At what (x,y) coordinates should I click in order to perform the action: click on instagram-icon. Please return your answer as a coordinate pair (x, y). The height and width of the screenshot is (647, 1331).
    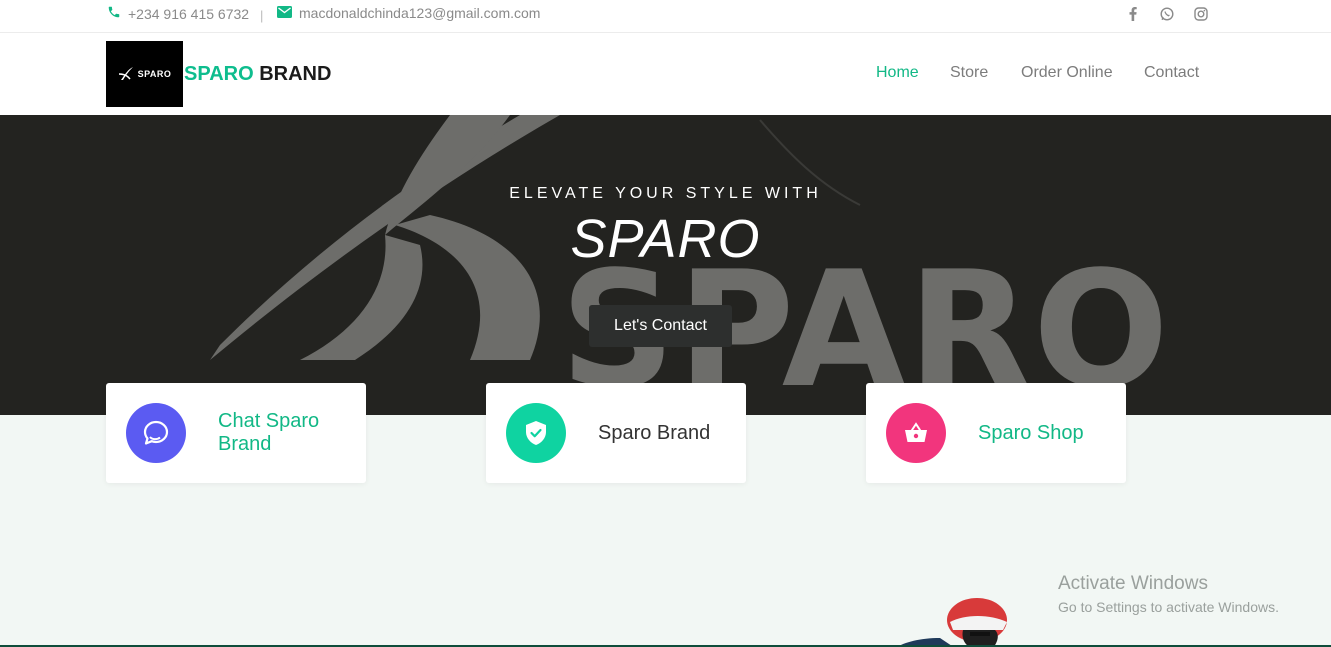
    Looking at the image, I should click on (1201, 14).